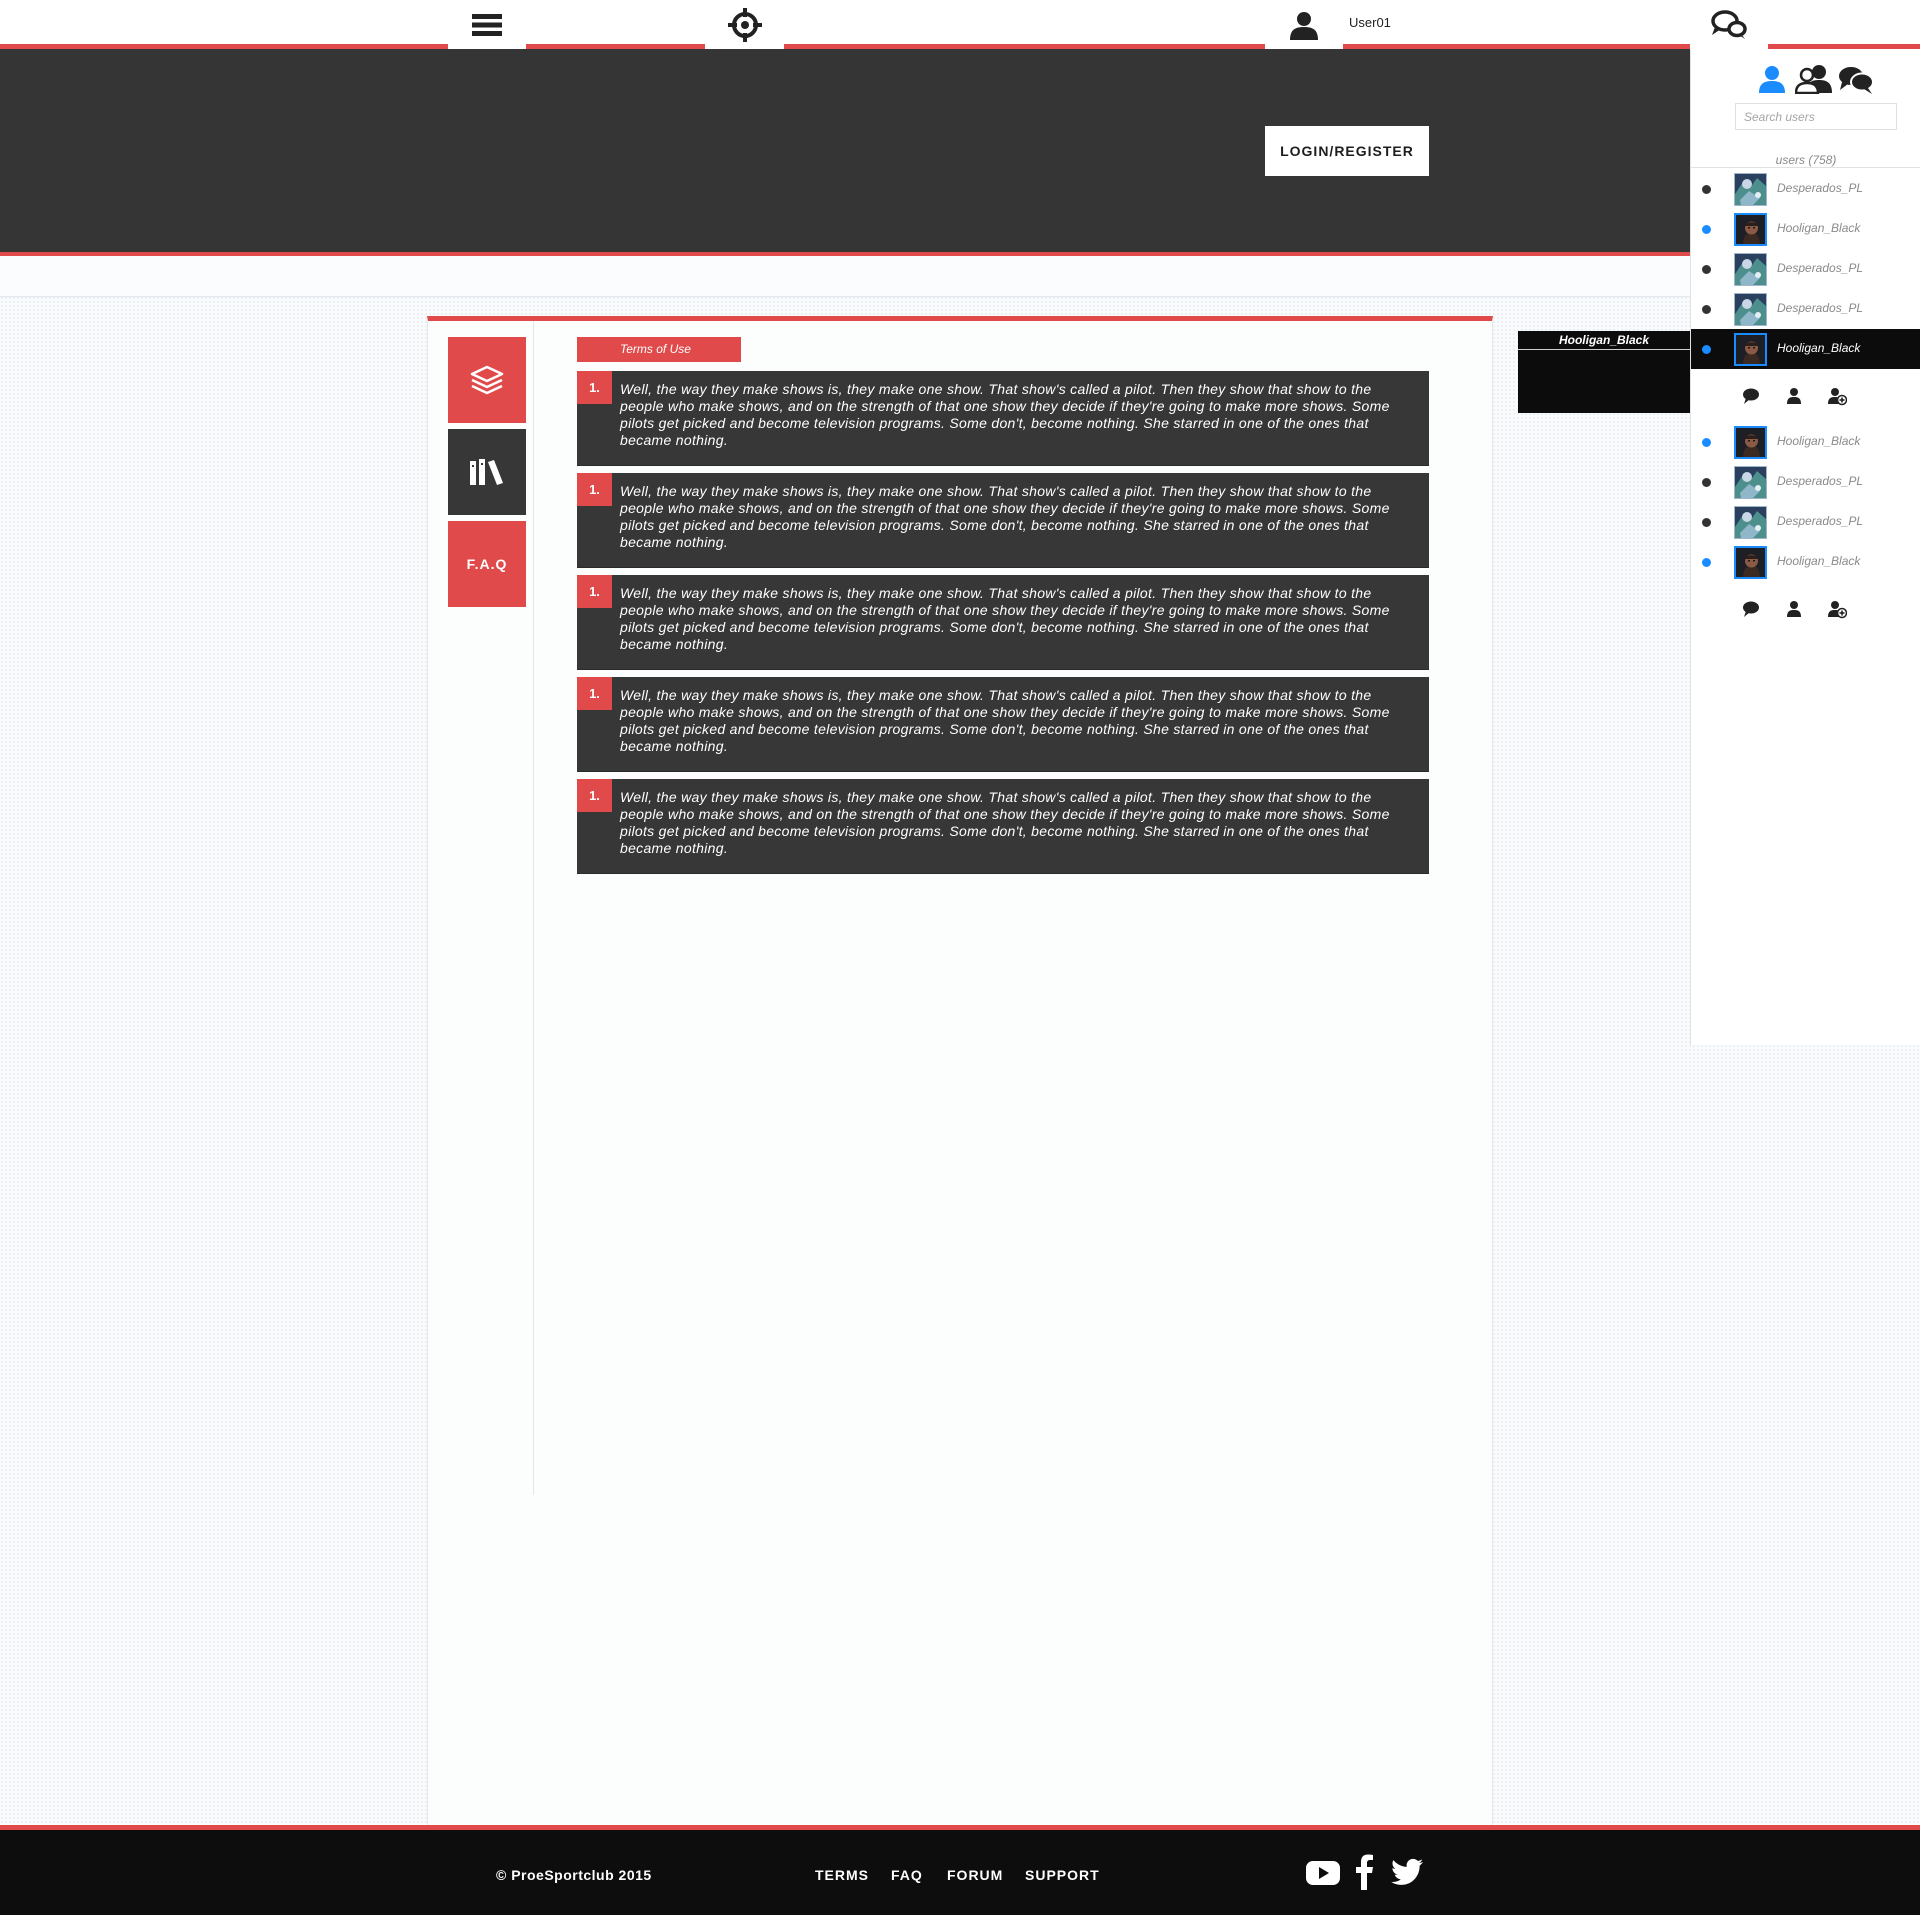  I want to click on hero-banner: LOGIN/REGISTER, so click(845, 152).